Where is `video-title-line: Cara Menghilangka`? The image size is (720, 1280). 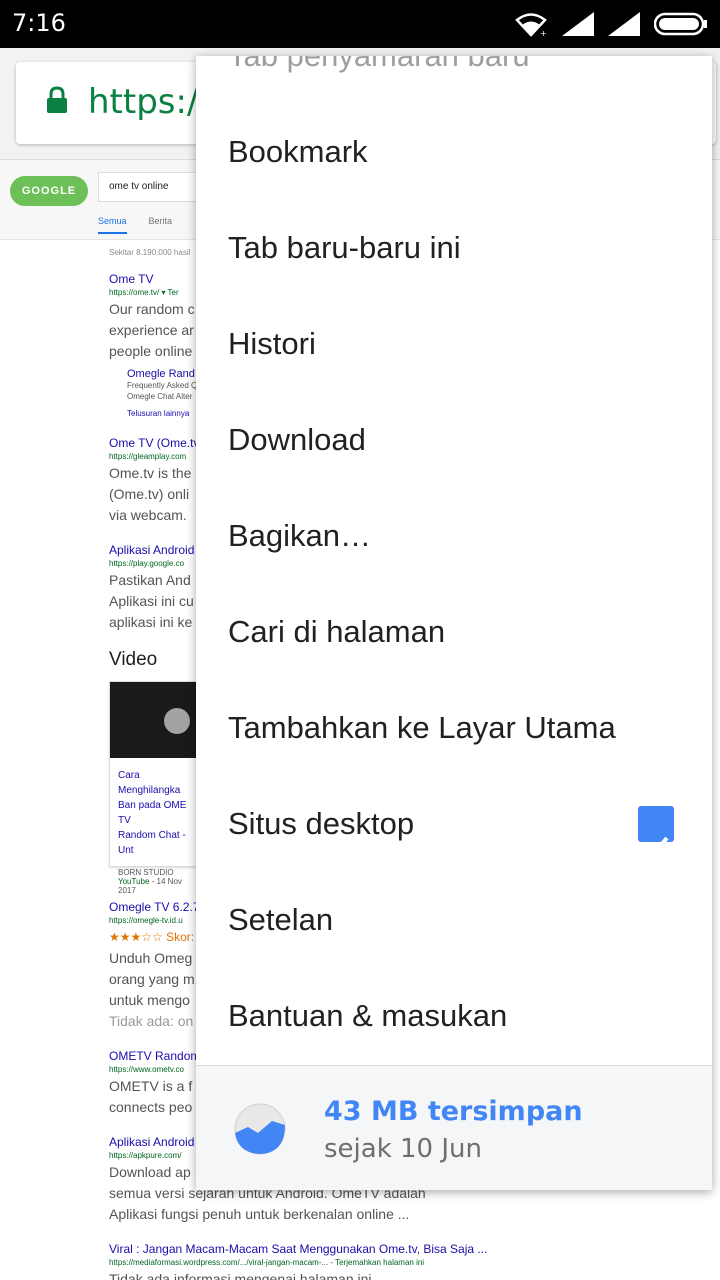 video-title-line: Cara Menghilangka is located at coordinates (149, 783).